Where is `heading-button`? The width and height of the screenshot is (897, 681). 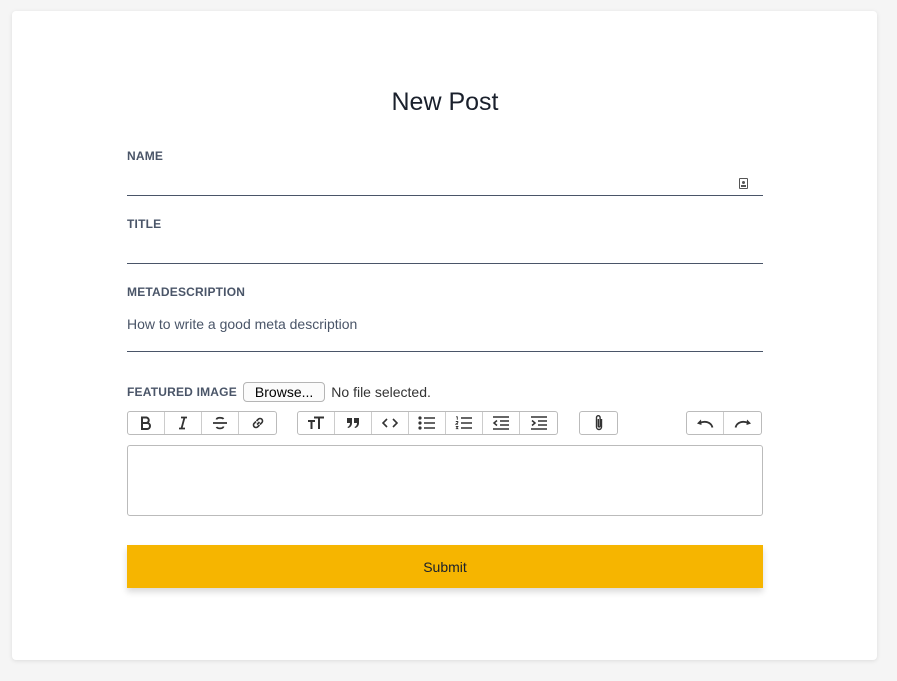
heading-button is located at coordinates (316, 423).